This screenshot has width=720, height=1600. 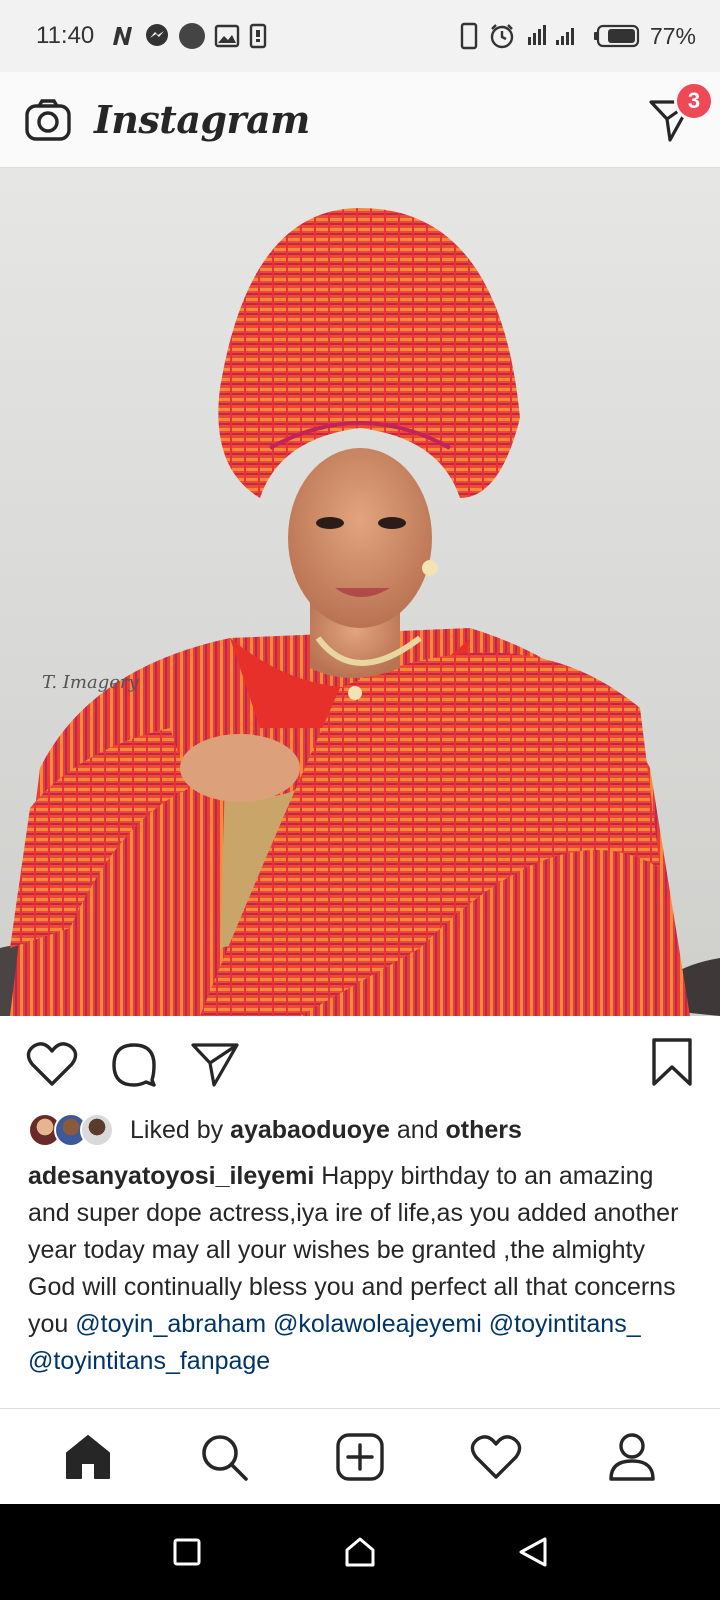 What do you see at coordinates (310, 1130) in the screenshot?
I see `likes-user: ayabaoduoye` at bounding box center [310, 1130].